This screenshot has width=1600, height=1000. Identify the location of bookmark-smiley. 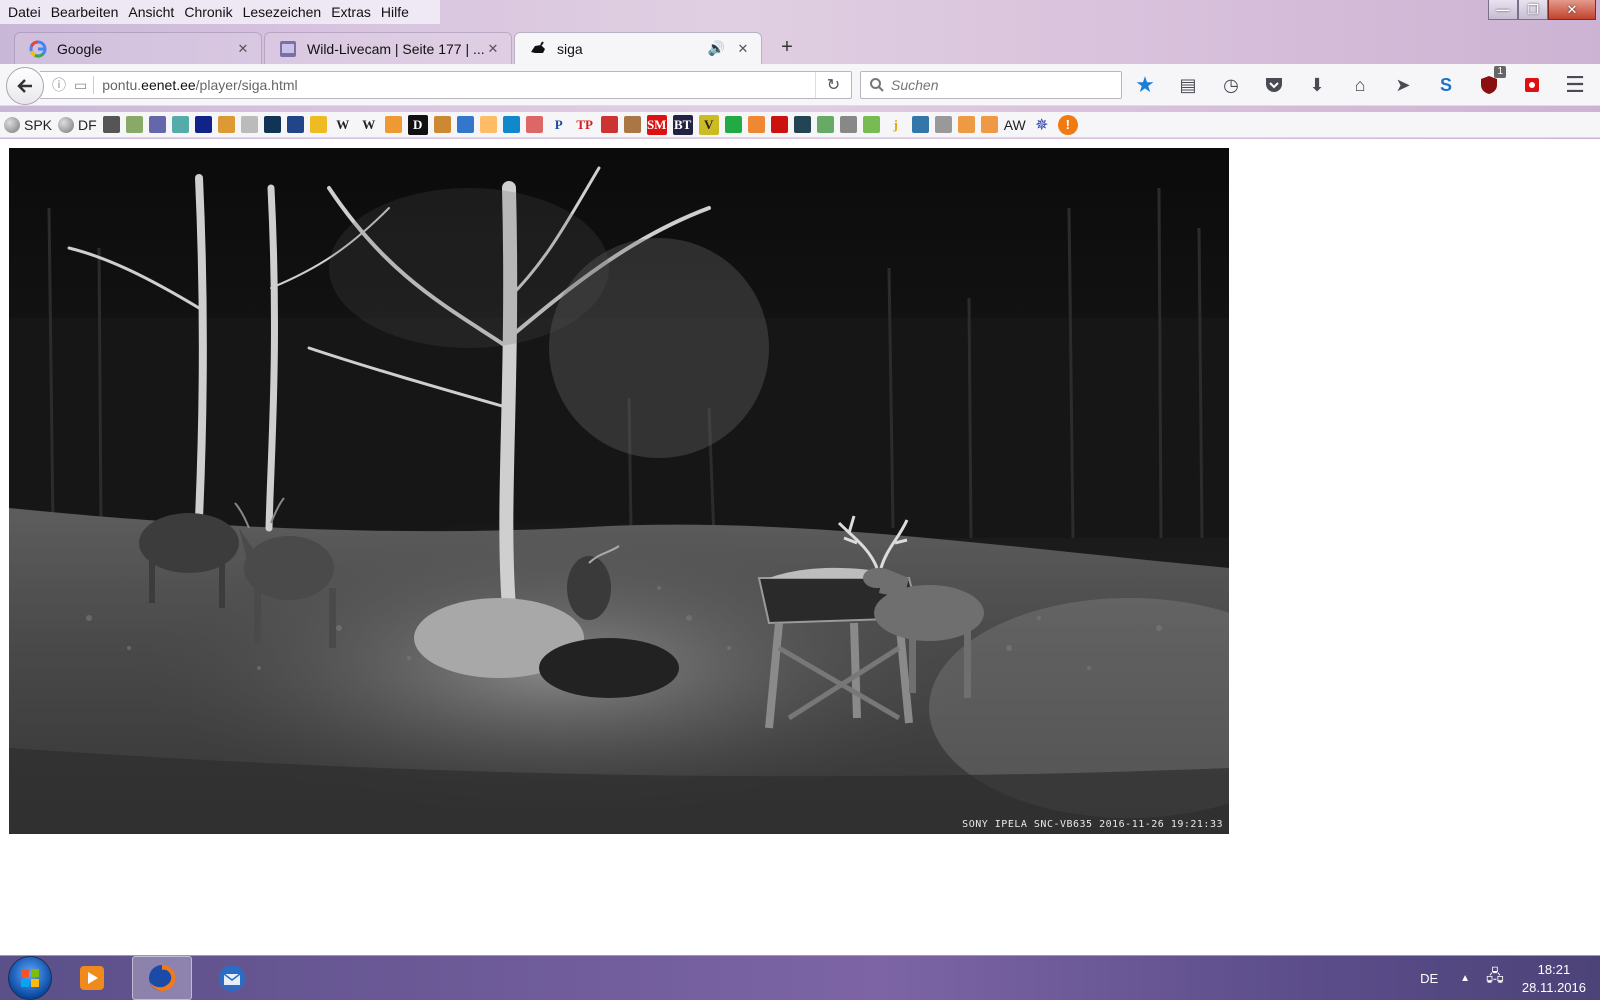
(318, 124).